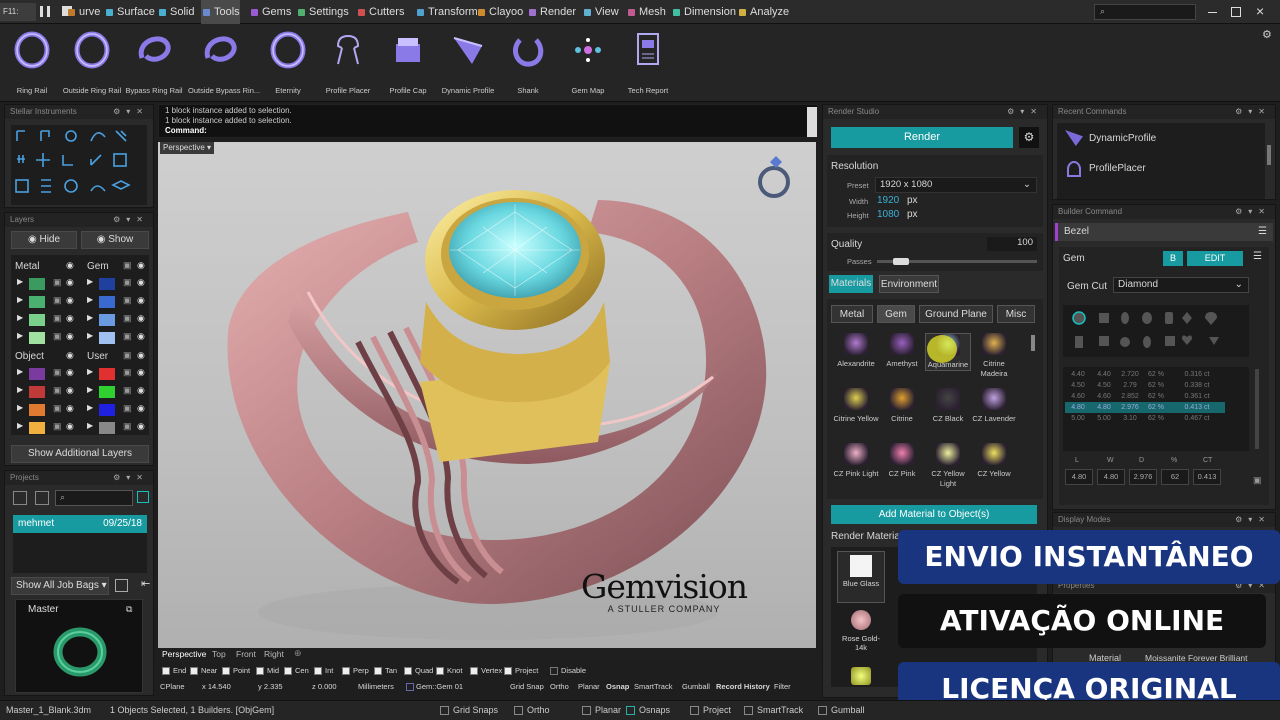  Describe the element at coordinates (18, 18) in the screenshot. I see `stop-button: F11: Stop` at that location.